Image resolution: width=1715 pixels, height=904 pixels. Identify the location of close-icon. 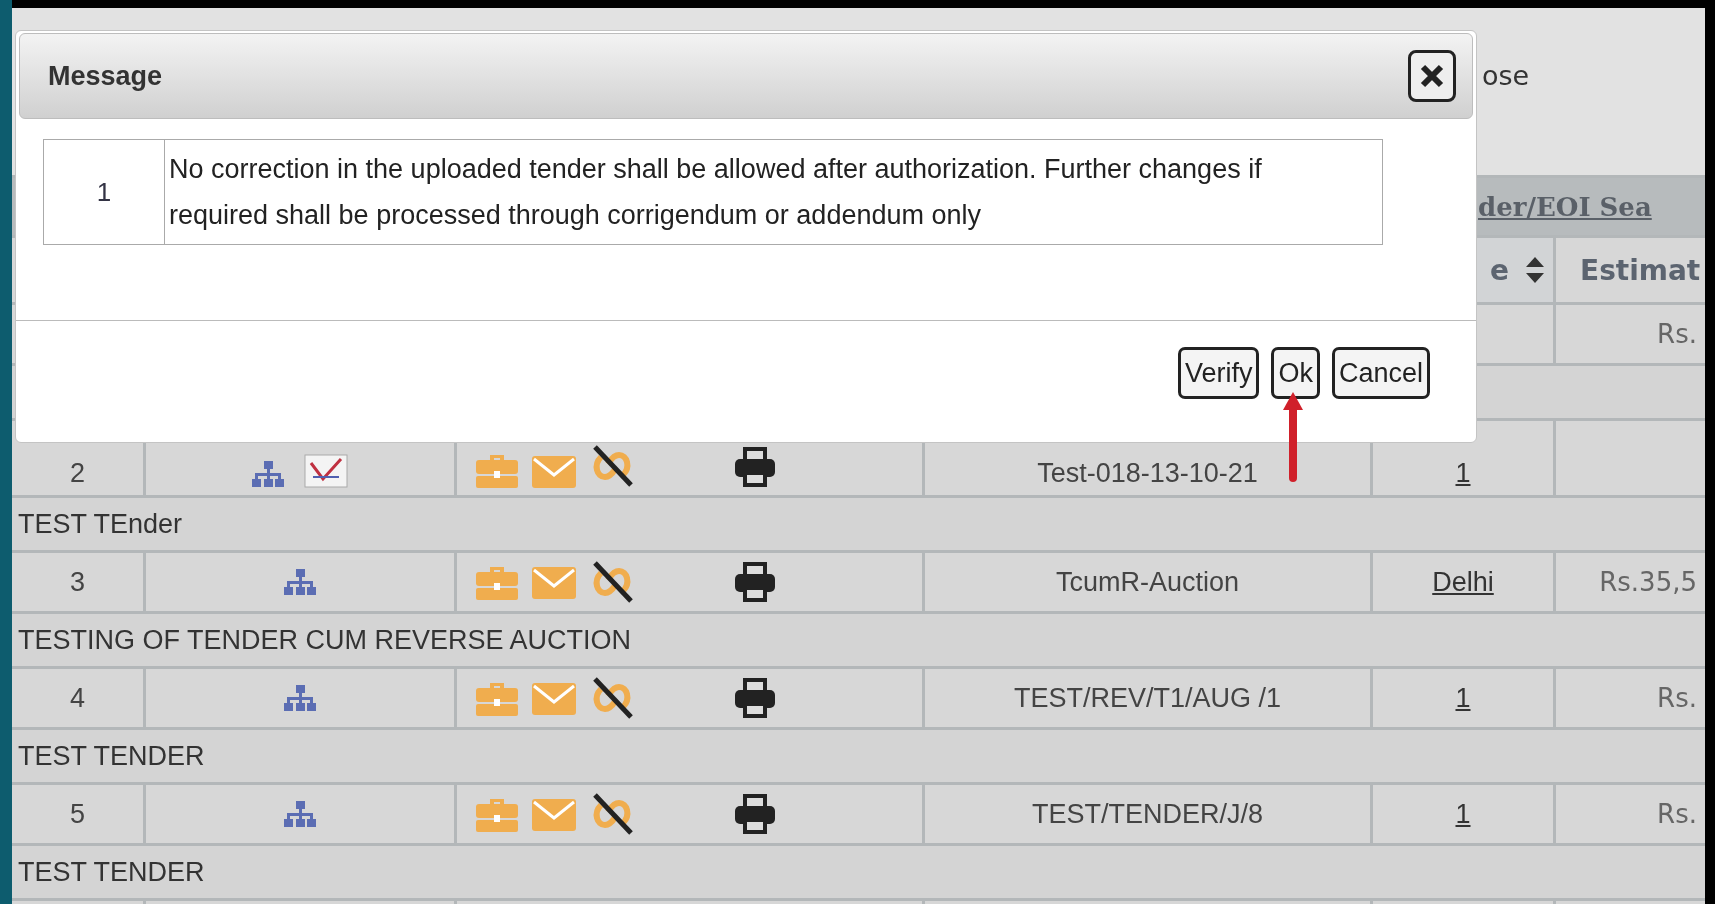
(1432, 76).